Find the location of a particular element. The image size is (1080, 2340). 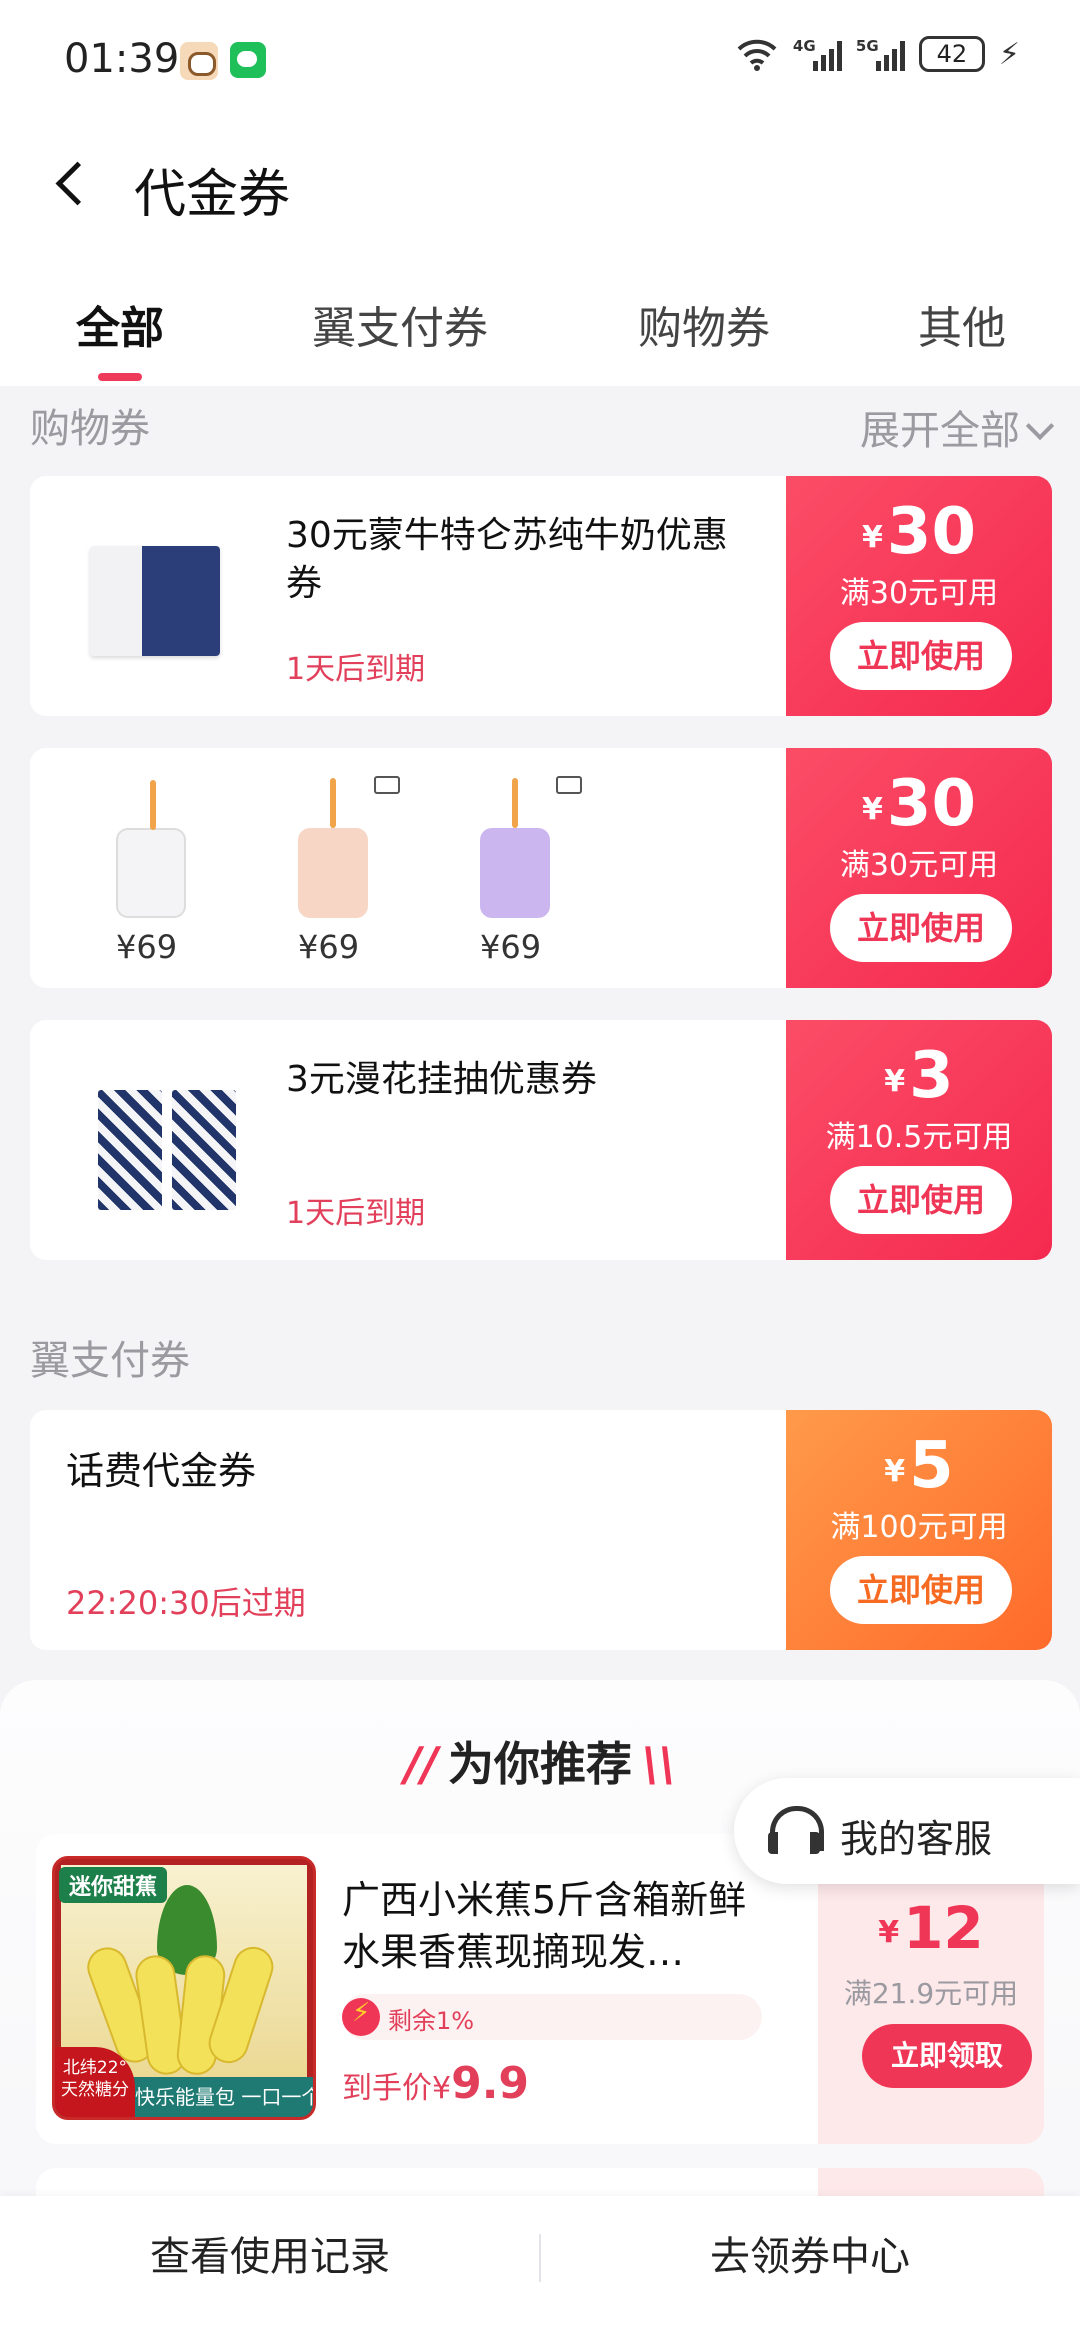

image-tag: 迷你甜蕉 is located at coordinates (113, 1885).